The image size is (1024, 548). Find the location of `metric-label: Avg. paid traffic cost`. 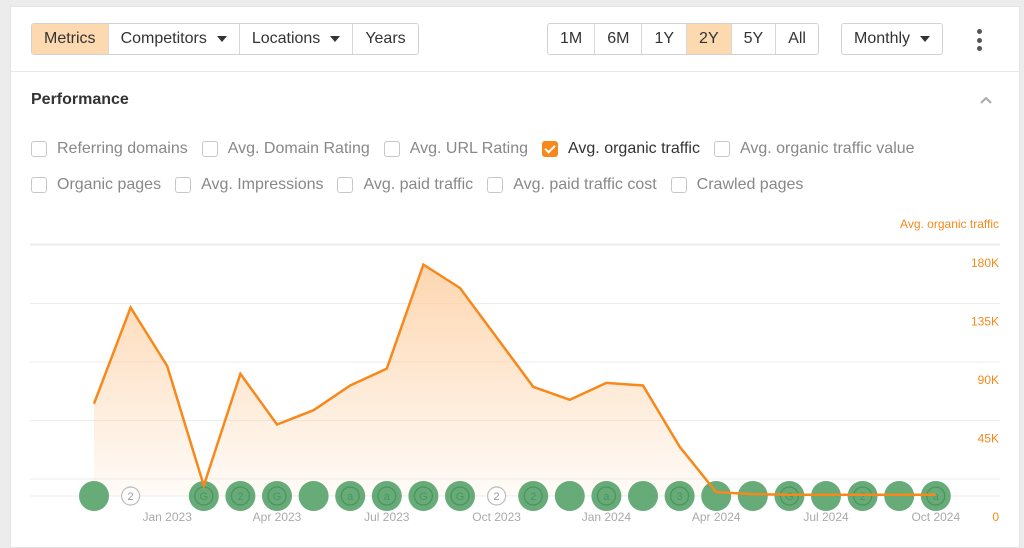

metric-label: Avg. paid traffic cost is located at coordinates (585, 184).